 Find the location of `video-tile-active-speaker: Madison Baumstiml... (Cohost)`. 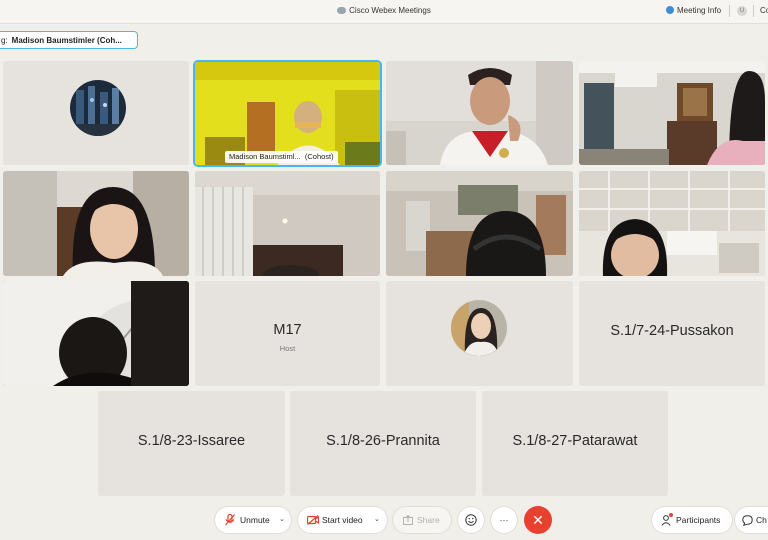

video-tile-active-speaker: Madison Baumstiml... (Cohost) is located at coordinates (287, 113).